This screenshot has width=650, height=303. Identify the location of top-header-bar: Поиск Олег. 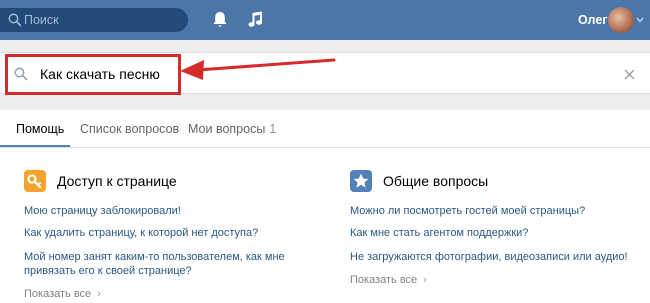
(325, 20).